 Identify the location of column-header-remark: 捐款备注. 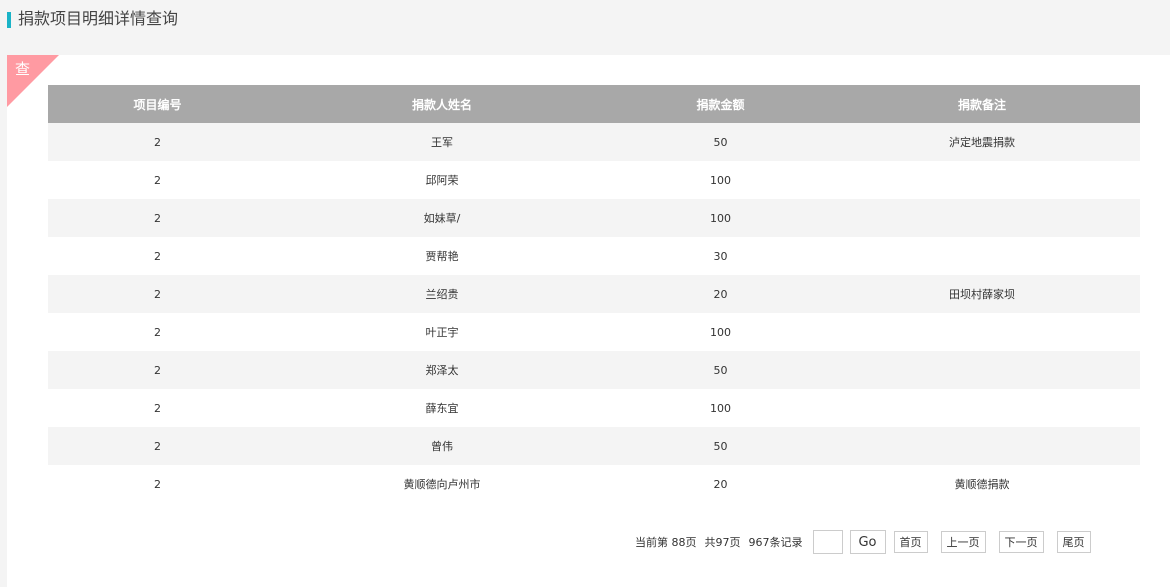
(982, 104).